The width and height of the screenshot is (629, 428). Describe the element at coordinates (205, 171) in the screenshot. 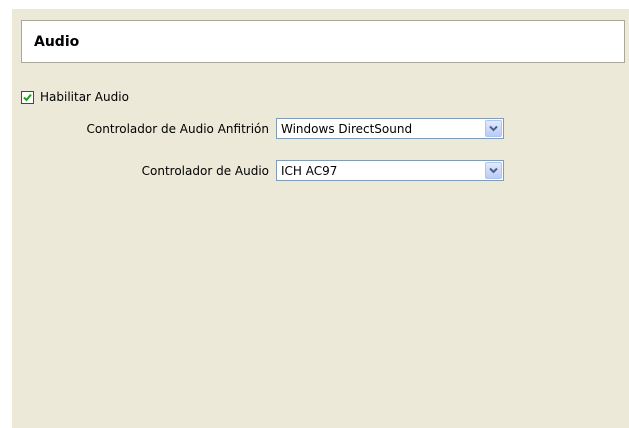

I see `audio-controller-label: Controlador de Audio` at that location.